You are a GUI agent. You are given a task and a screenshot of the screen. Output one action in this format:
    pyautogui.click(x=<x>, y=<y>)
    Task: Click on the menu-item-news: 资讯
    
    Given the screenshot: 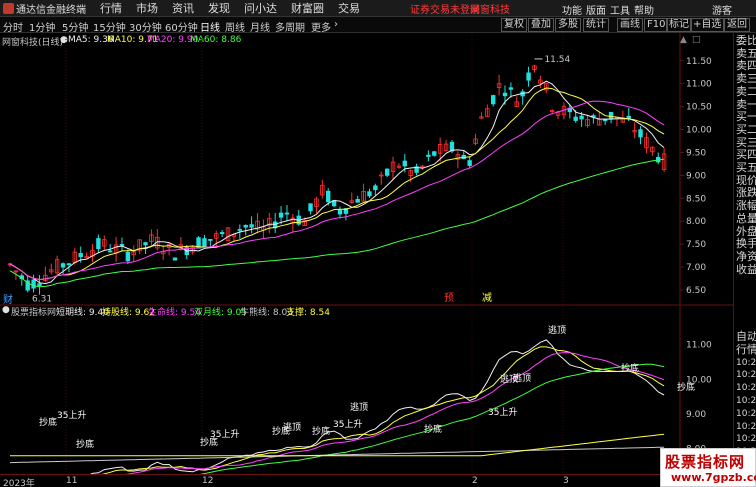 What is the action you would take?
    pyautogui.click(x=183, y=8)
    